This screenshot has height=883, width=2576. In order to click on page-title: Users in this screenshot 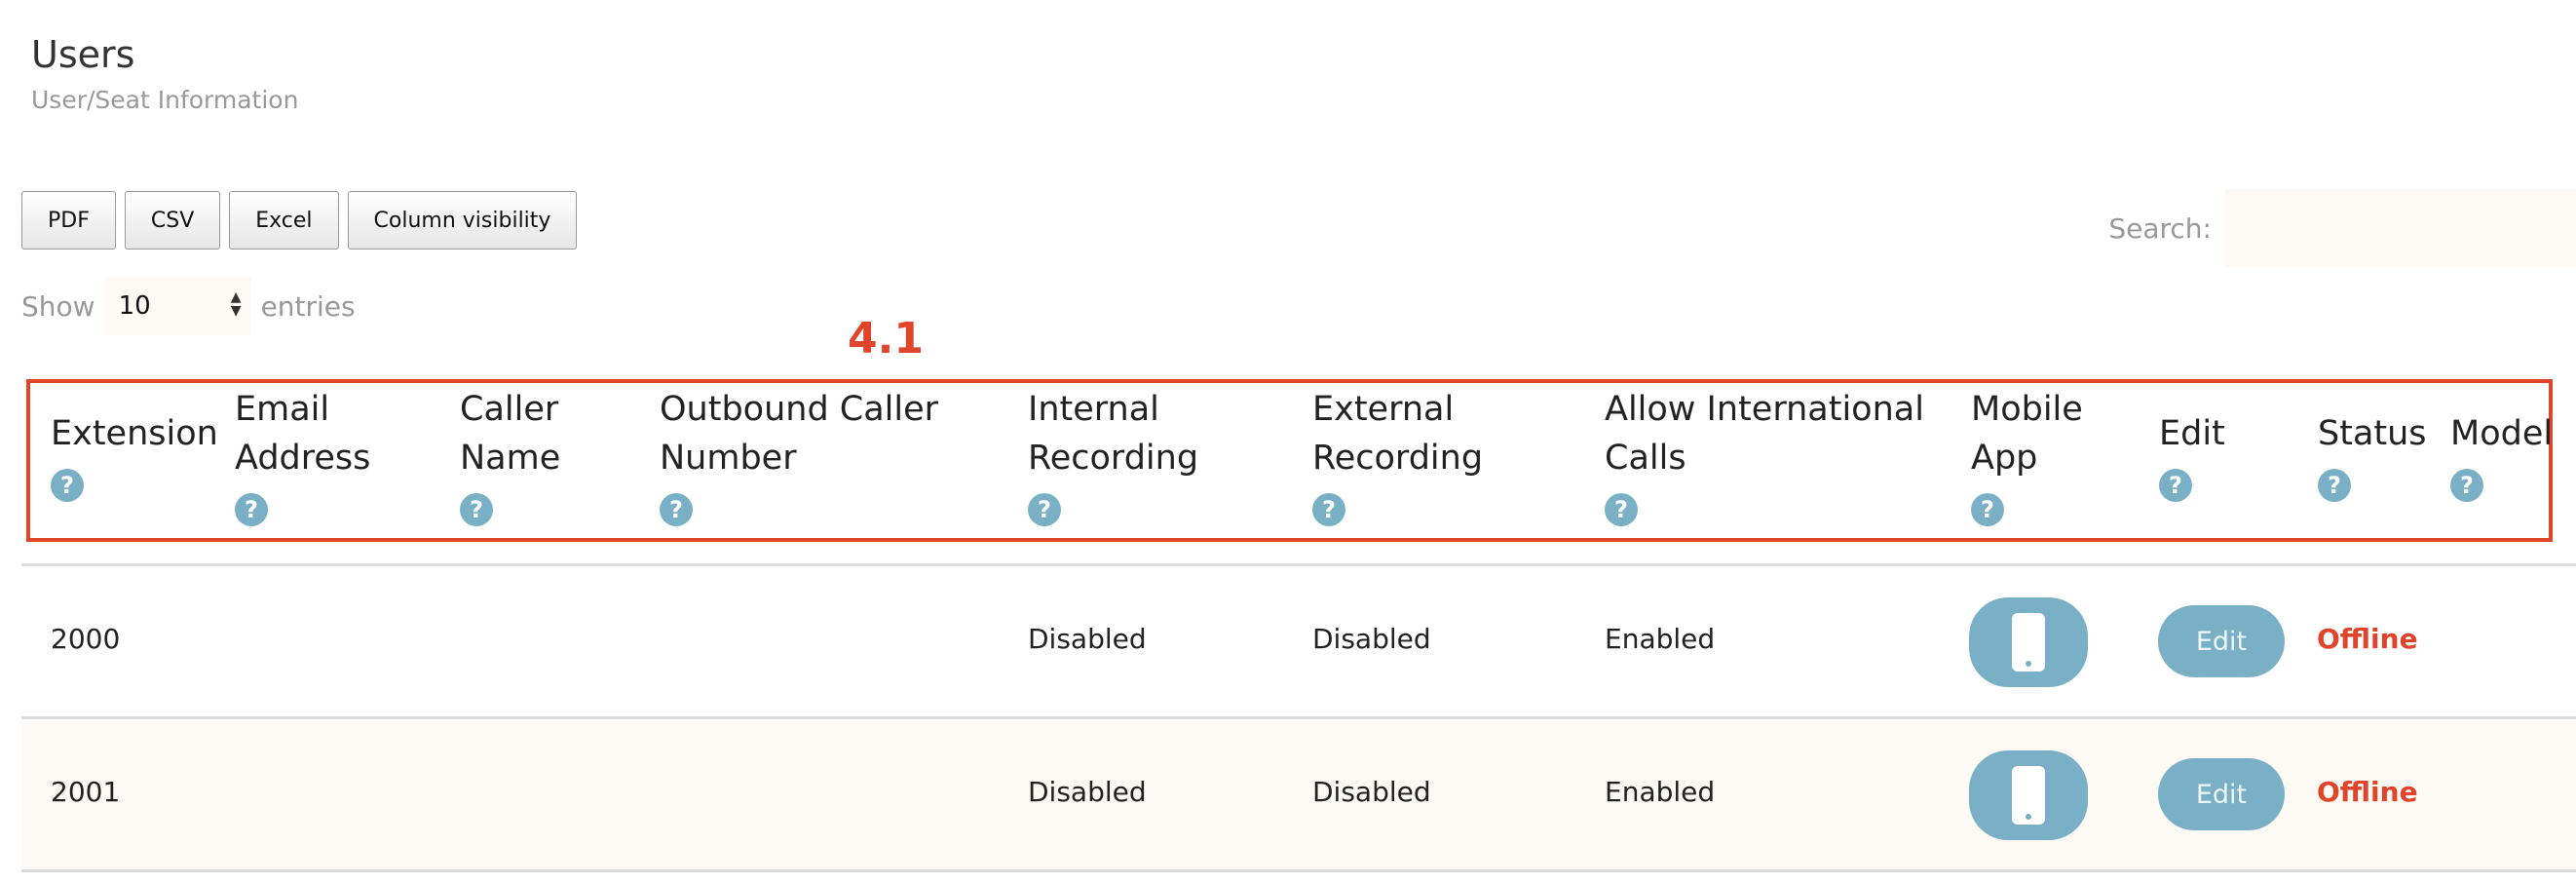, I will do `click(83, 54)`.